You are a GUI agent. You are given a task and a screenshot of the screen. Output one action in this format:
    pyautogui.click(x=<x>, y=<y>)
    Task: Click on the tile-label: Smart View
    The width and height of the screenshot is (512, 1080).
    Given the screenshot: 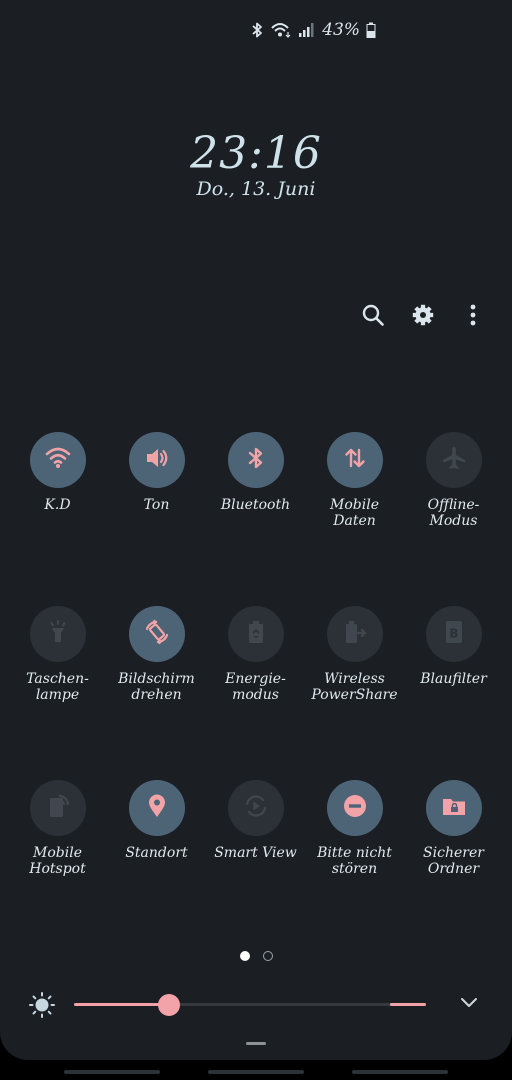 What is the action you would take?
    pyautogui.click(x=255, y=853)
    